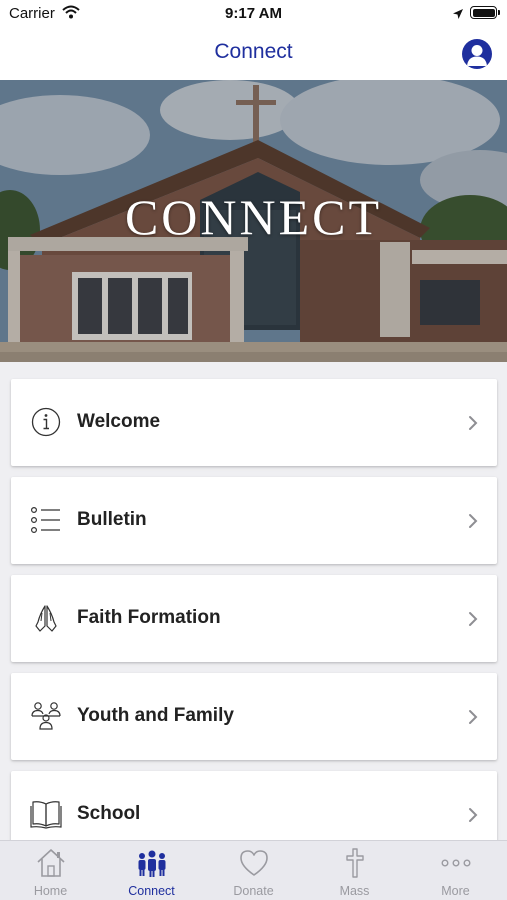 The image size is (507, 900). Describe the element at coordinates (354, 891) in the screenshot. I see `tab-label: Mass` at that location.